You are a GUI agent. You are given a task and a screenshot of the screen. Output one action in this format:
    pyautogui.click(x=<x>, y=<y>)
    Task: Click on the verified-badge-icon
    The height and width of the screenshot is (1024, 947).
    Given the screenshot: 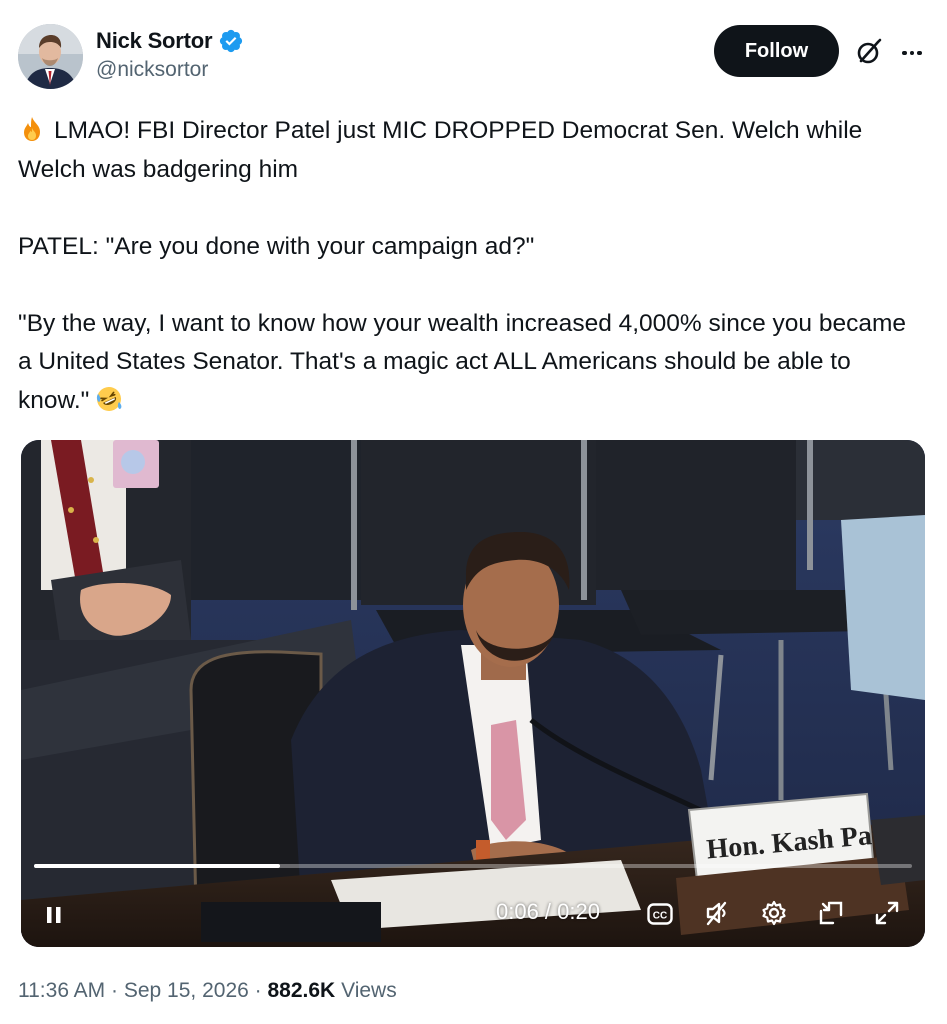 What is the action you would take?
    pyautogui.click(x=231, y=41)
    